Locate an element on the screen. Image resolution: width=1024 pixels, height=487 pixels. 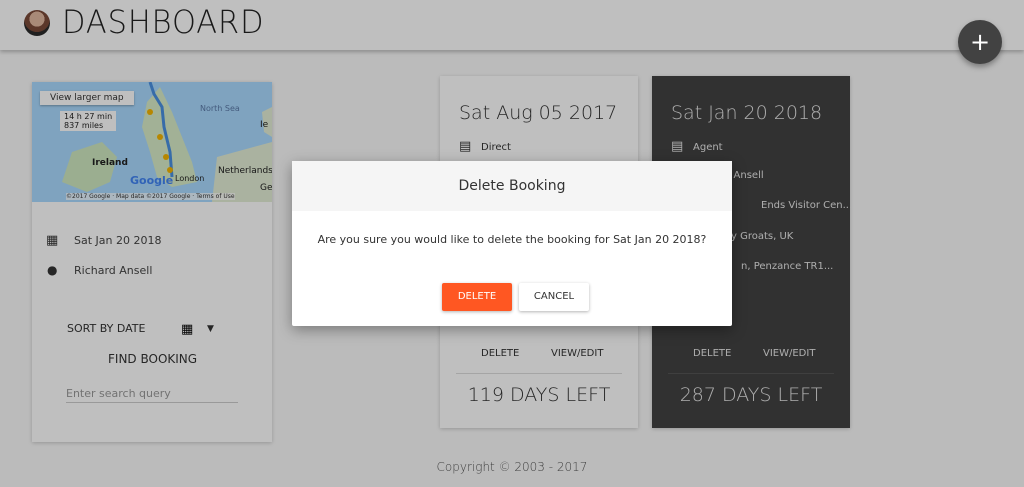
confirm-delete-button: DELETE is located at coordinates (477, 297).